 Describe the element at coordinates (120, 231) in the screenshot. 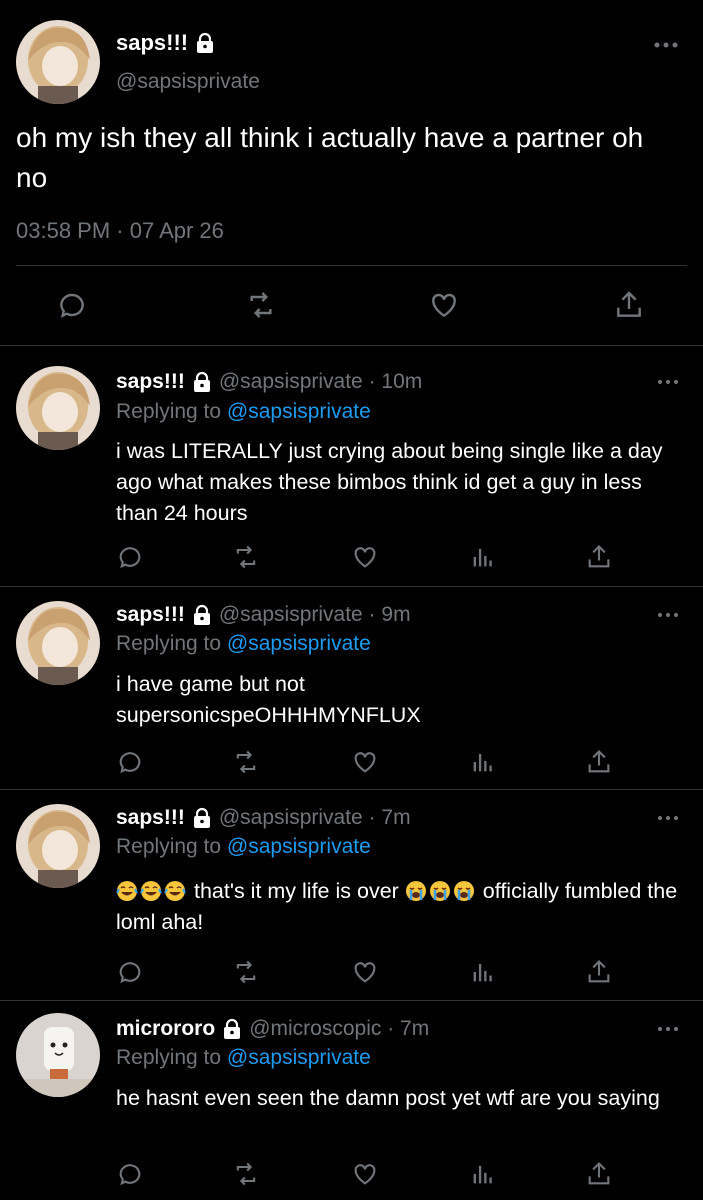

I see `timestamp: 03:58 PM · 07 Apr 26` at that location.